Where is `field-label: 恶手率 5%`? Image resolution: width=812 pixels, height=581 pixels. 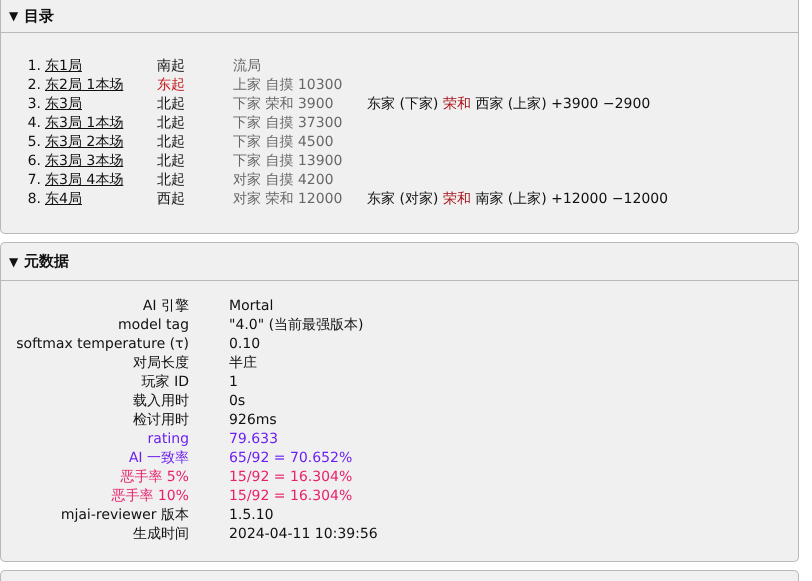 field-label: 恶手率 5% is located at coordinates (154, 477).